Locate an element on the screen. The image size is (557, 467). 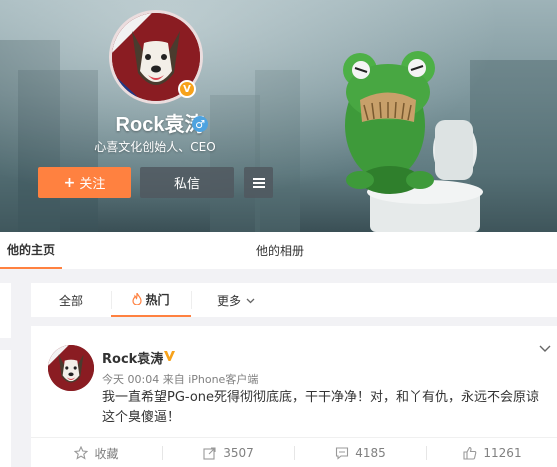
husky-dog-avatar-image is located at coordinates (71, 368).